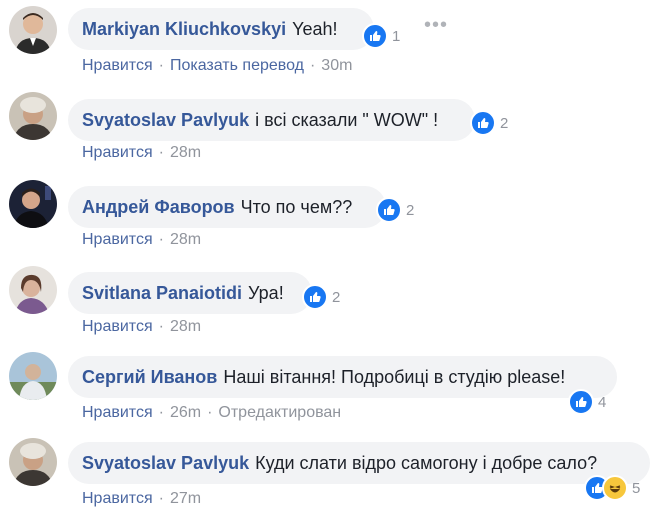 The width and height of the screenshot is (659, 512). What do you see at coordinates (185, 499) in the screenshot?
I see `timestamp: 27m` at bounding box center [185, 499].